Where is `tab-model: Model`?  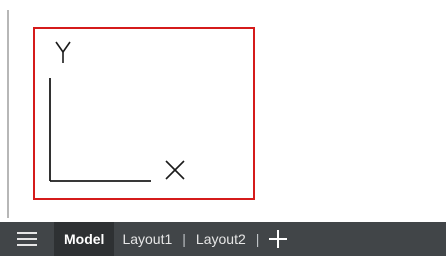 tab-model: Model is located at coordinates (84, 239).